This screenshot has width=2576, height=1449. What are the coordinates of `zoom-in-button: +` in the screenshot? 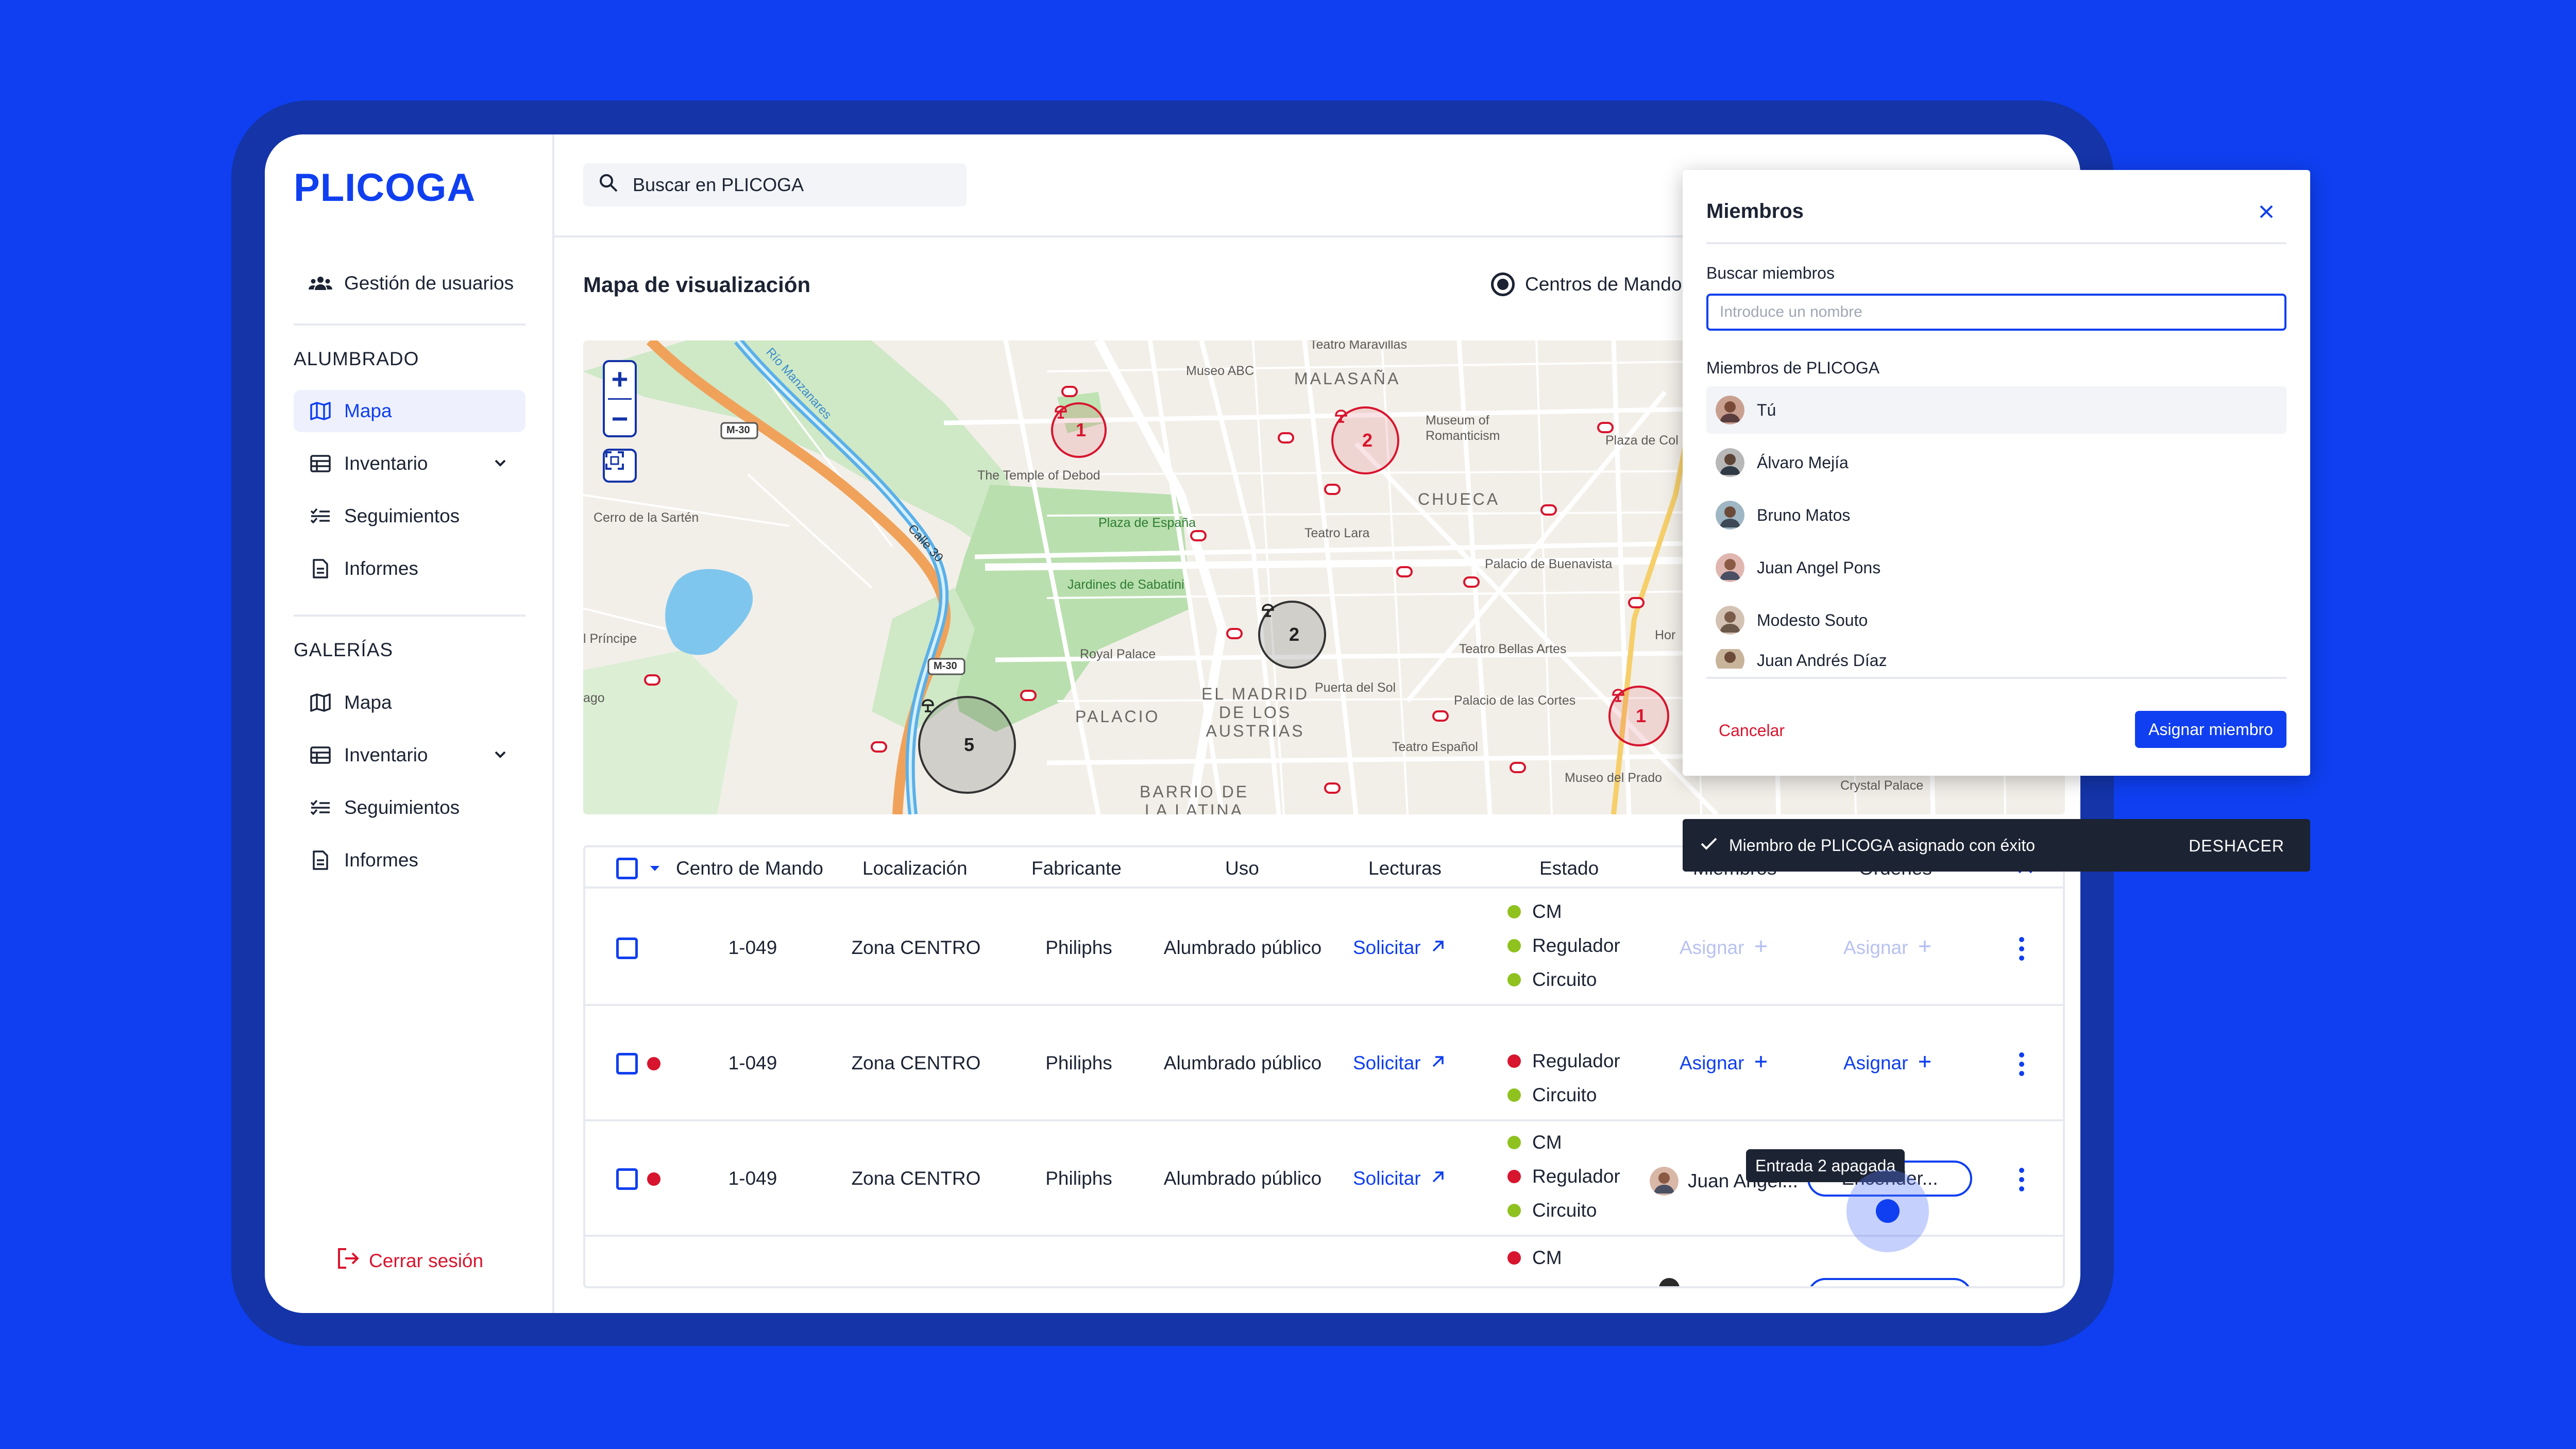 It's located at (620, 379).